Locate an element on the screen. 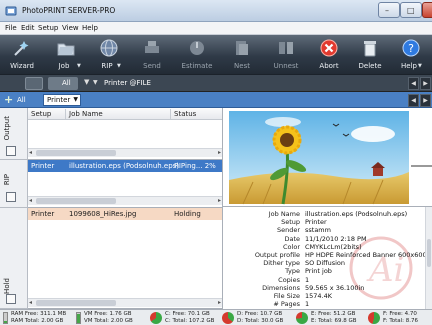 Image resolution: width=432 pixels, height=325 pixels. unnest-icon is located at coordinates (286, 48).